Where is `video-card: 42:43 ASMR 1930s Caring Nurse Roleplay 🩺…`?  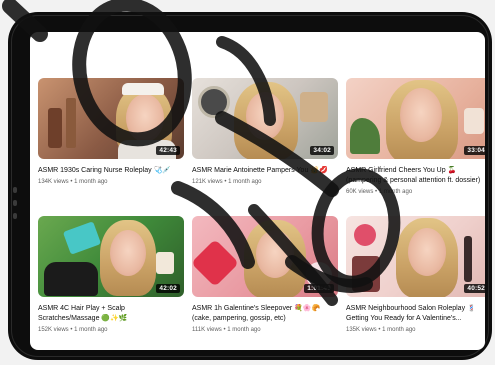 video-card: 42:43 ASMR 1930s Caring Nurse Roleplay 🩺… is located at coordinates (111, 132).